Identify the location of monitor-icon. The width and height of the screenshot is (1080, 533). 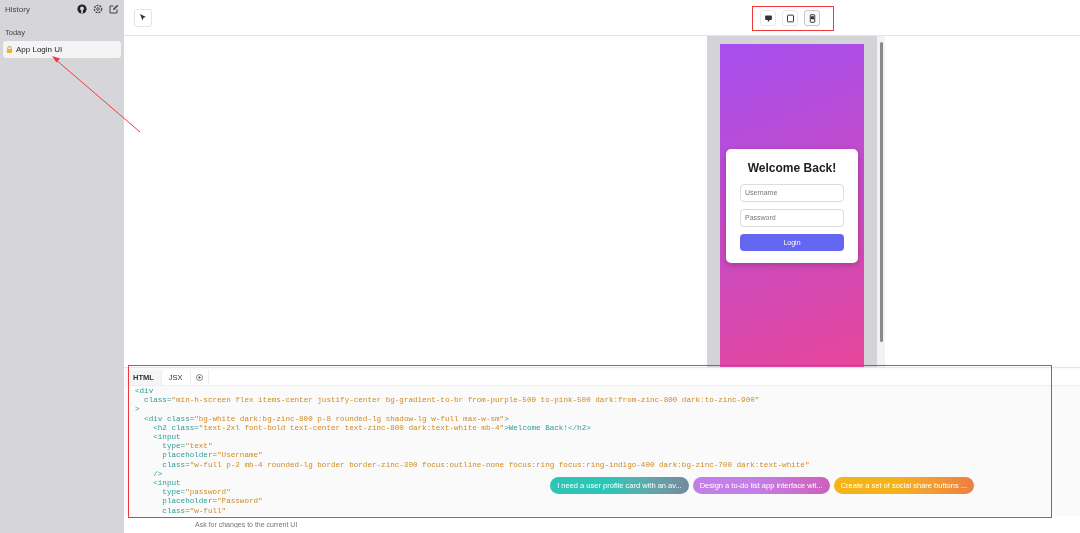
(768, 18).